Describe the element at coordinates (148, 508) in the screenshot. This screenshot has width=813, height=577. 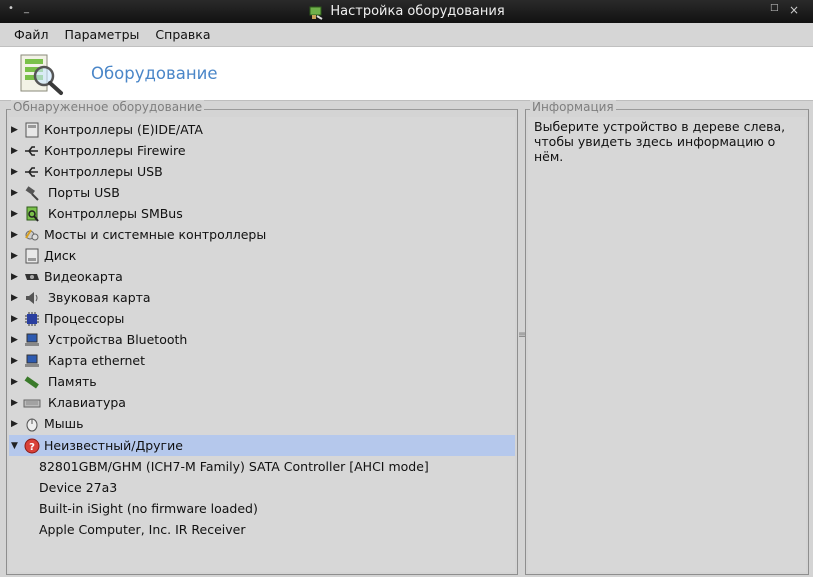
I see `child-item-label: Built-in iSight (no firmware loaded)` at that location.